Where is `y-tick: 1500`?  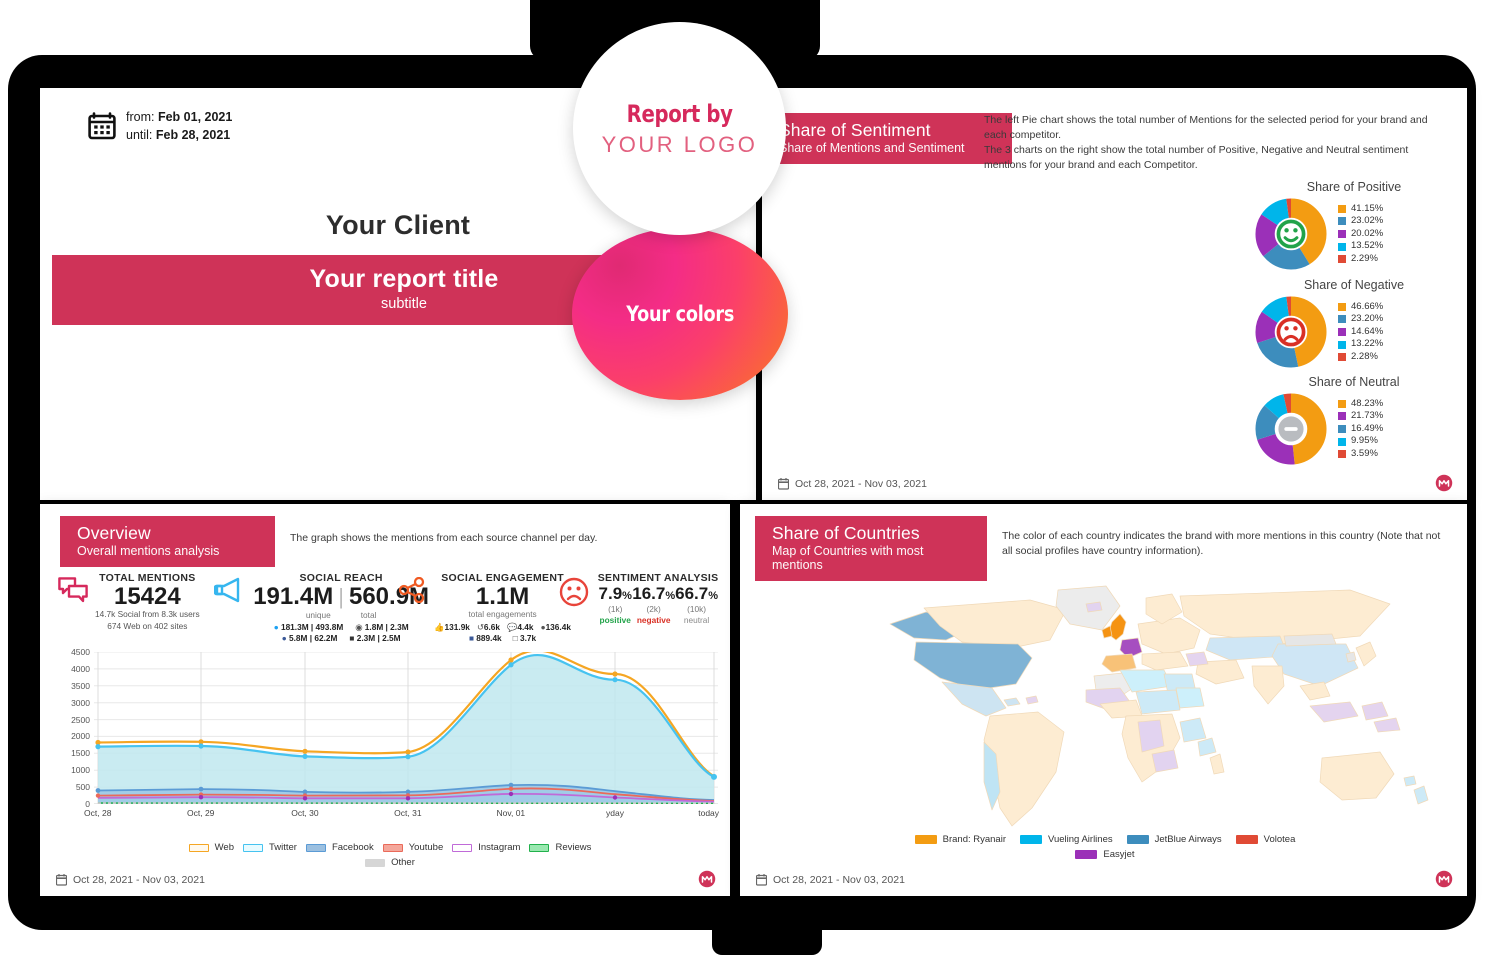 y-tick: 1500 is located at coordinates (80, 753).